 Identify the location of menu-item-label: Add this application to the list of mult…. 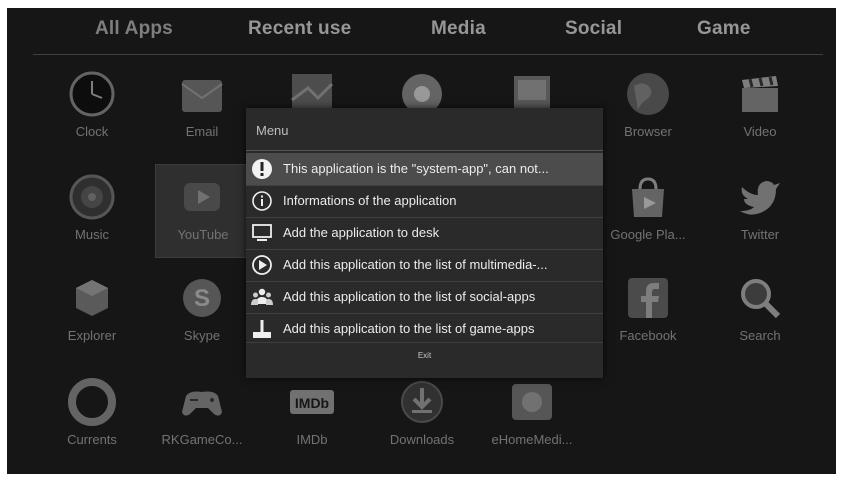
(415, 264).